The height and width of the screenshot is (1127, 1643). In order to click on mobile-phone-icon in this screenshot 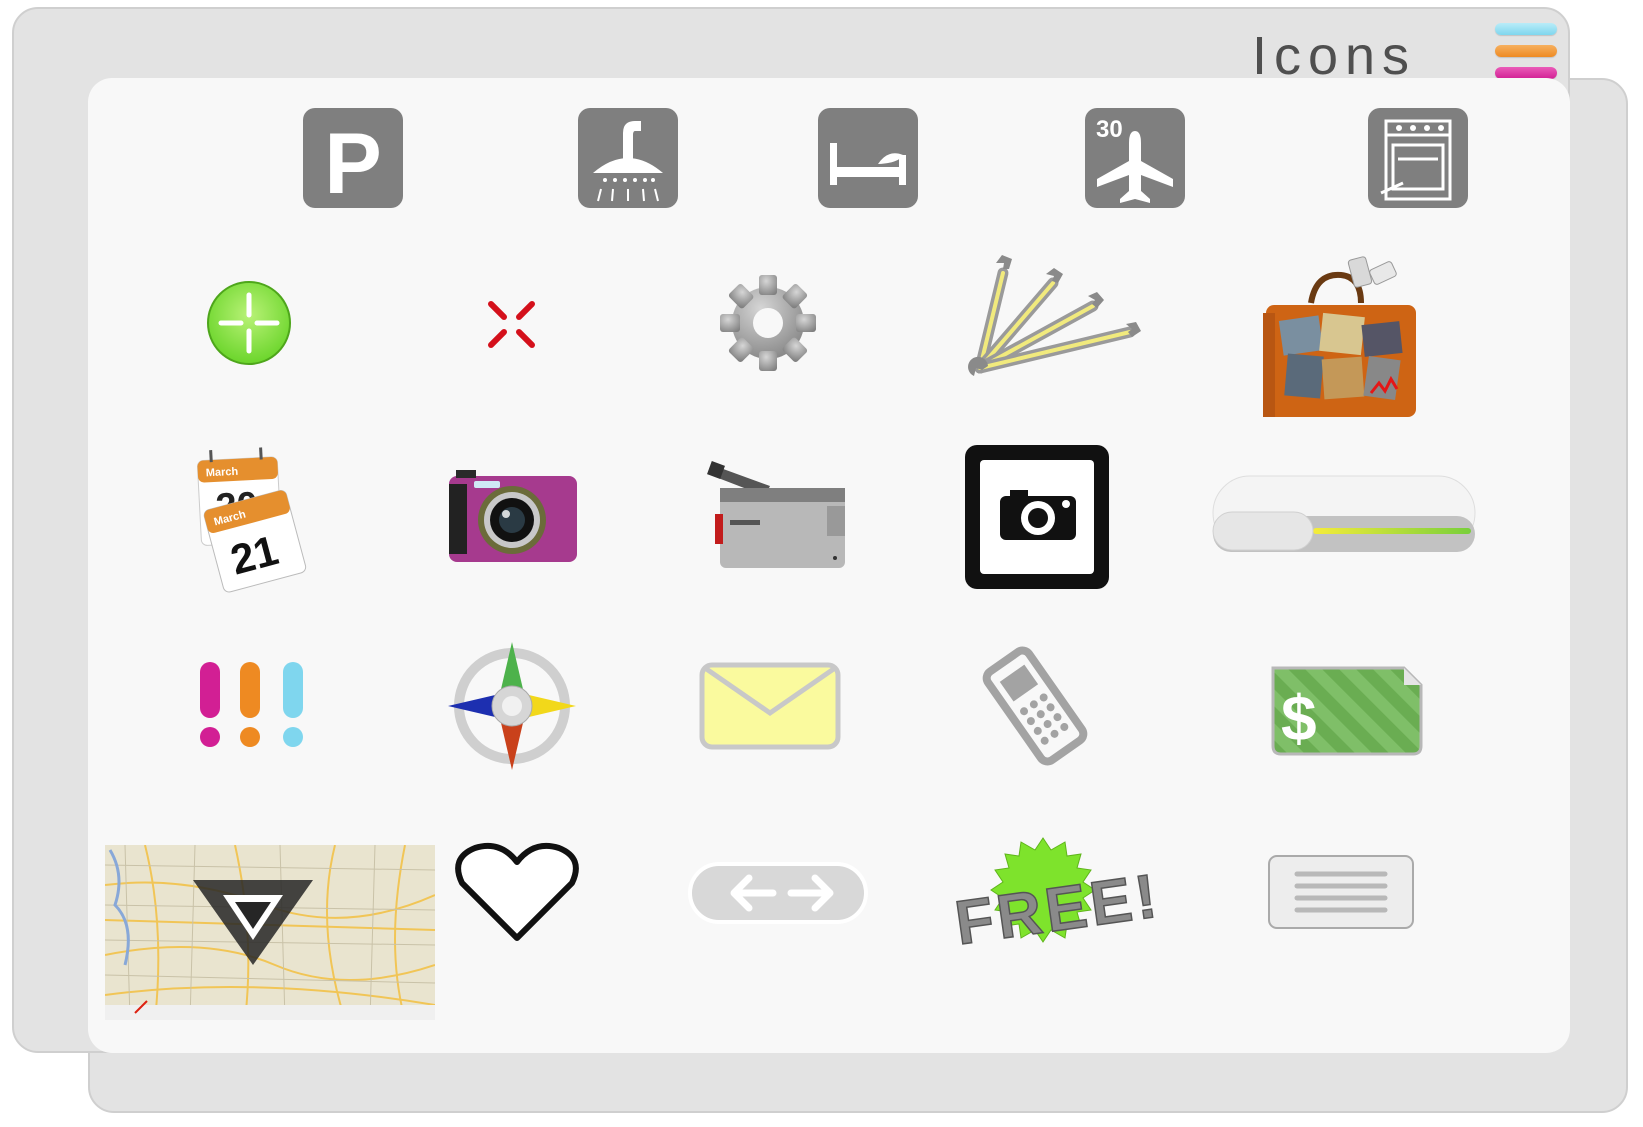, I will do `click(1035, 705)`.